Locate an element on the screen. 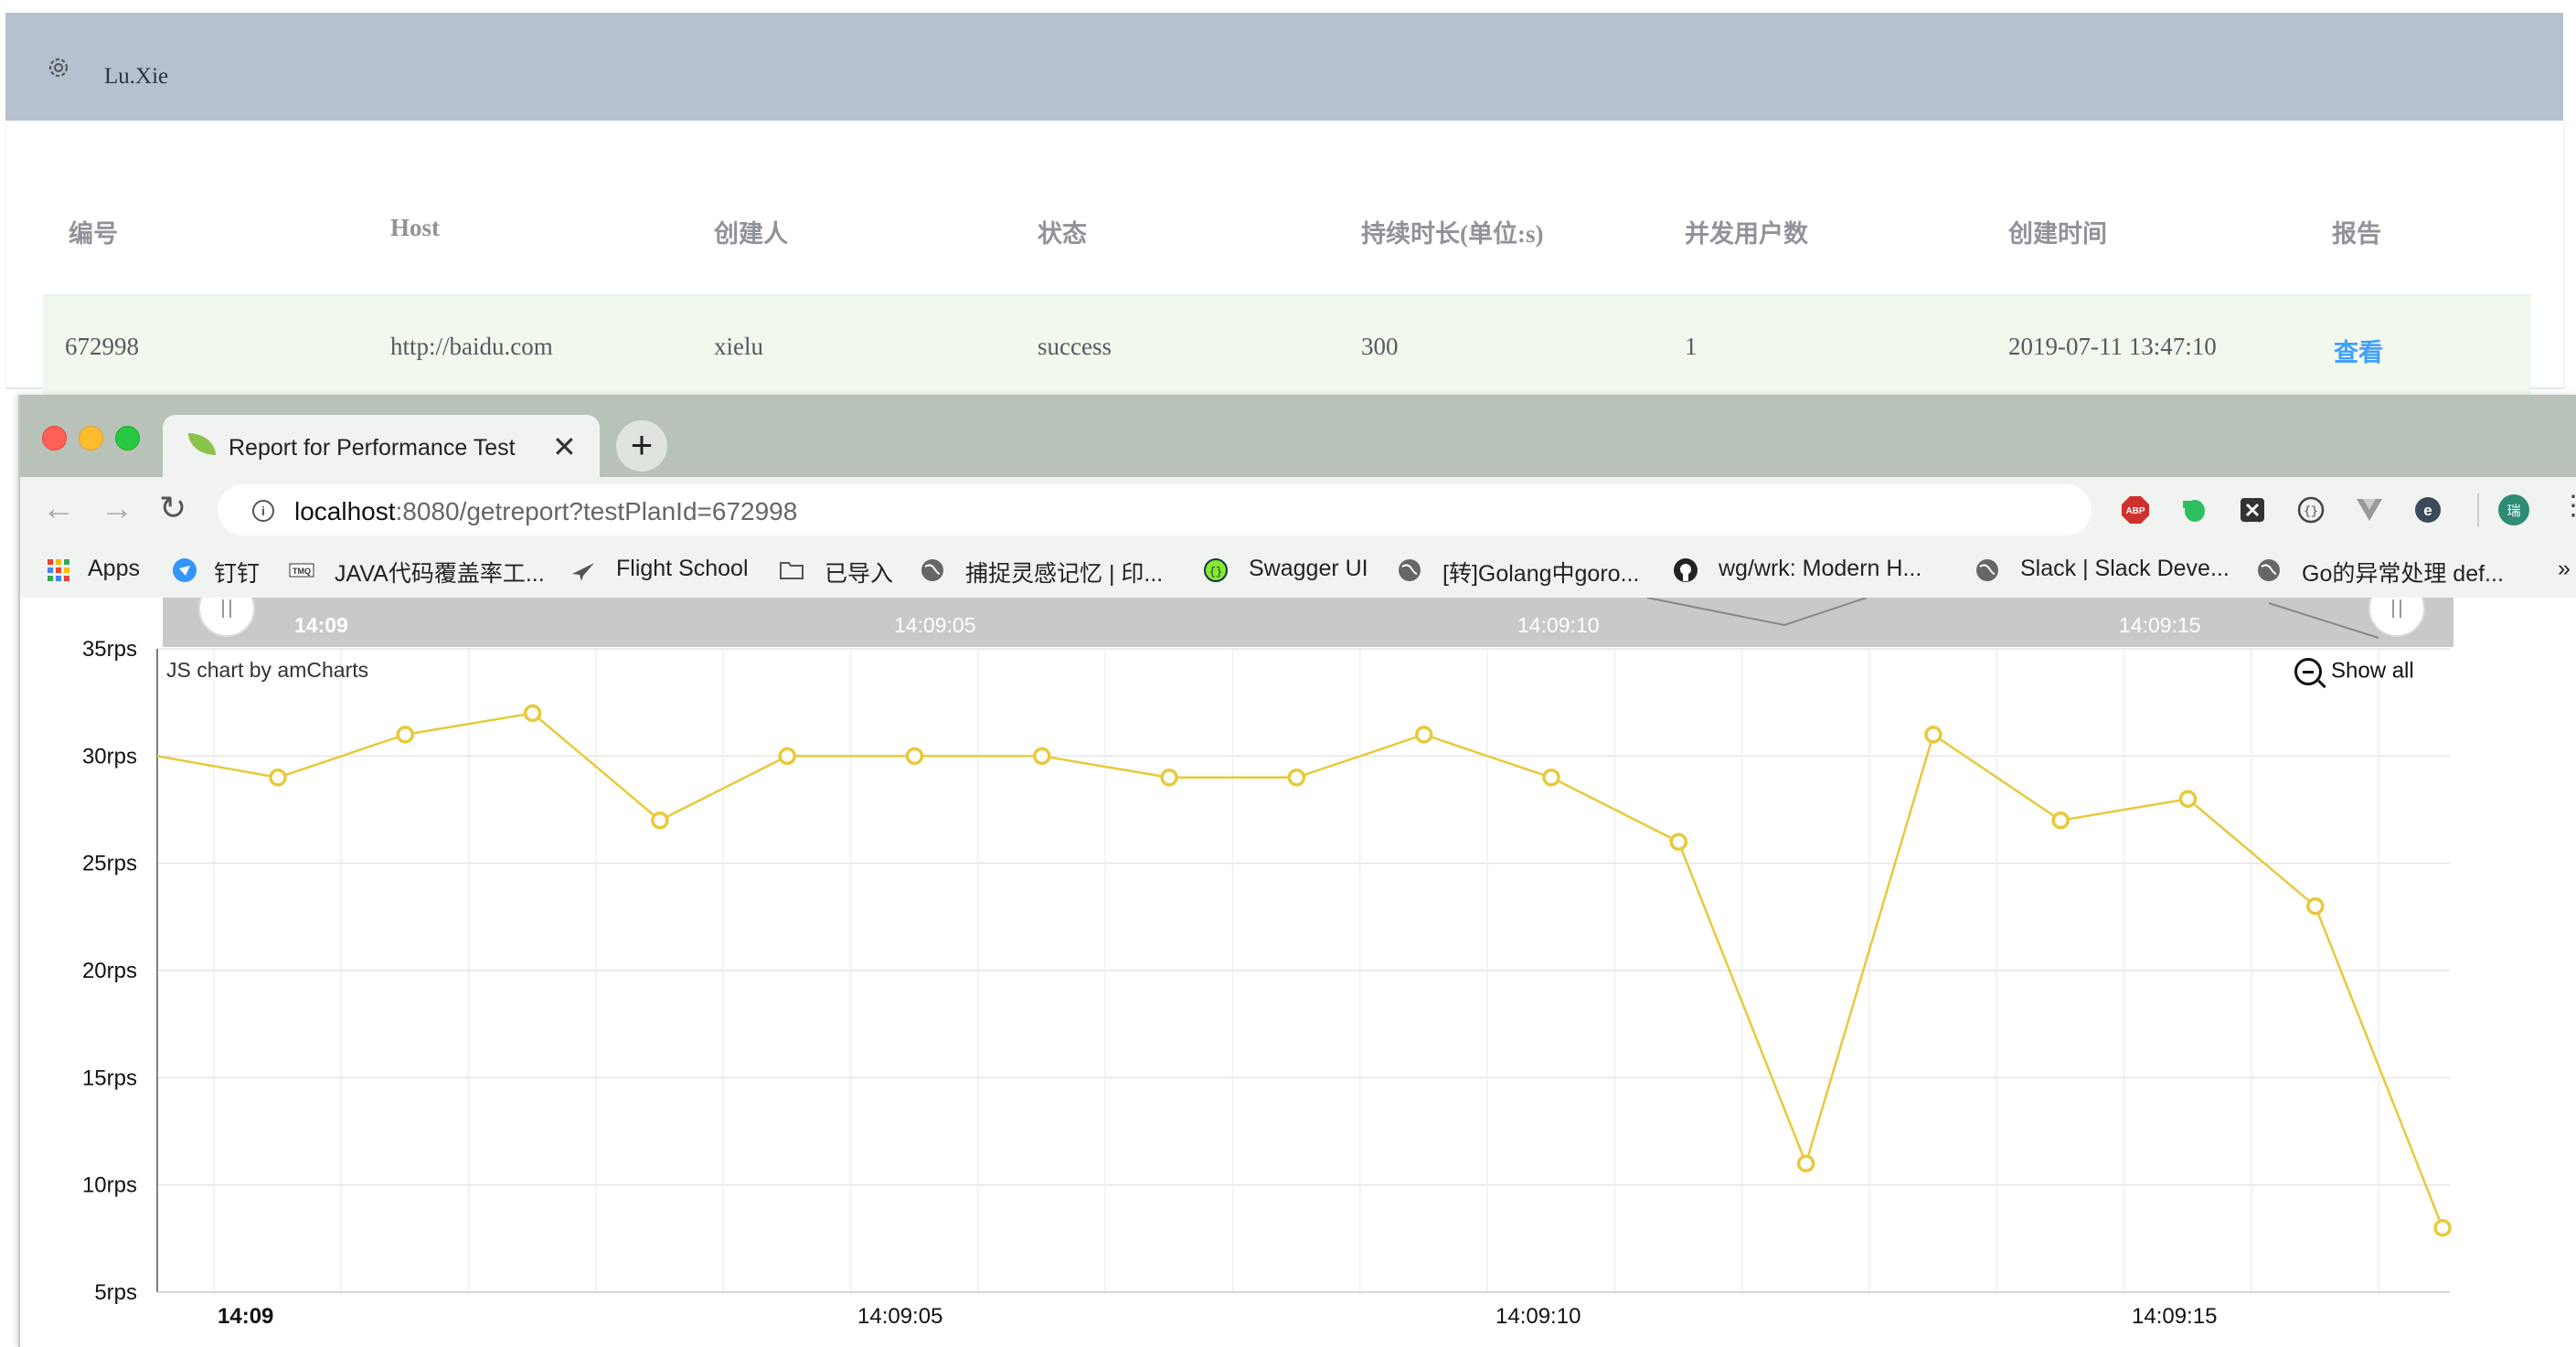 The height and width of the screenshot is (1347, 2576). table-header-row: 编号 Host 创建人 状态 持续时长(单位:s) 并发用户数 创建时间 报告 is located at coordinates (1287, 236).